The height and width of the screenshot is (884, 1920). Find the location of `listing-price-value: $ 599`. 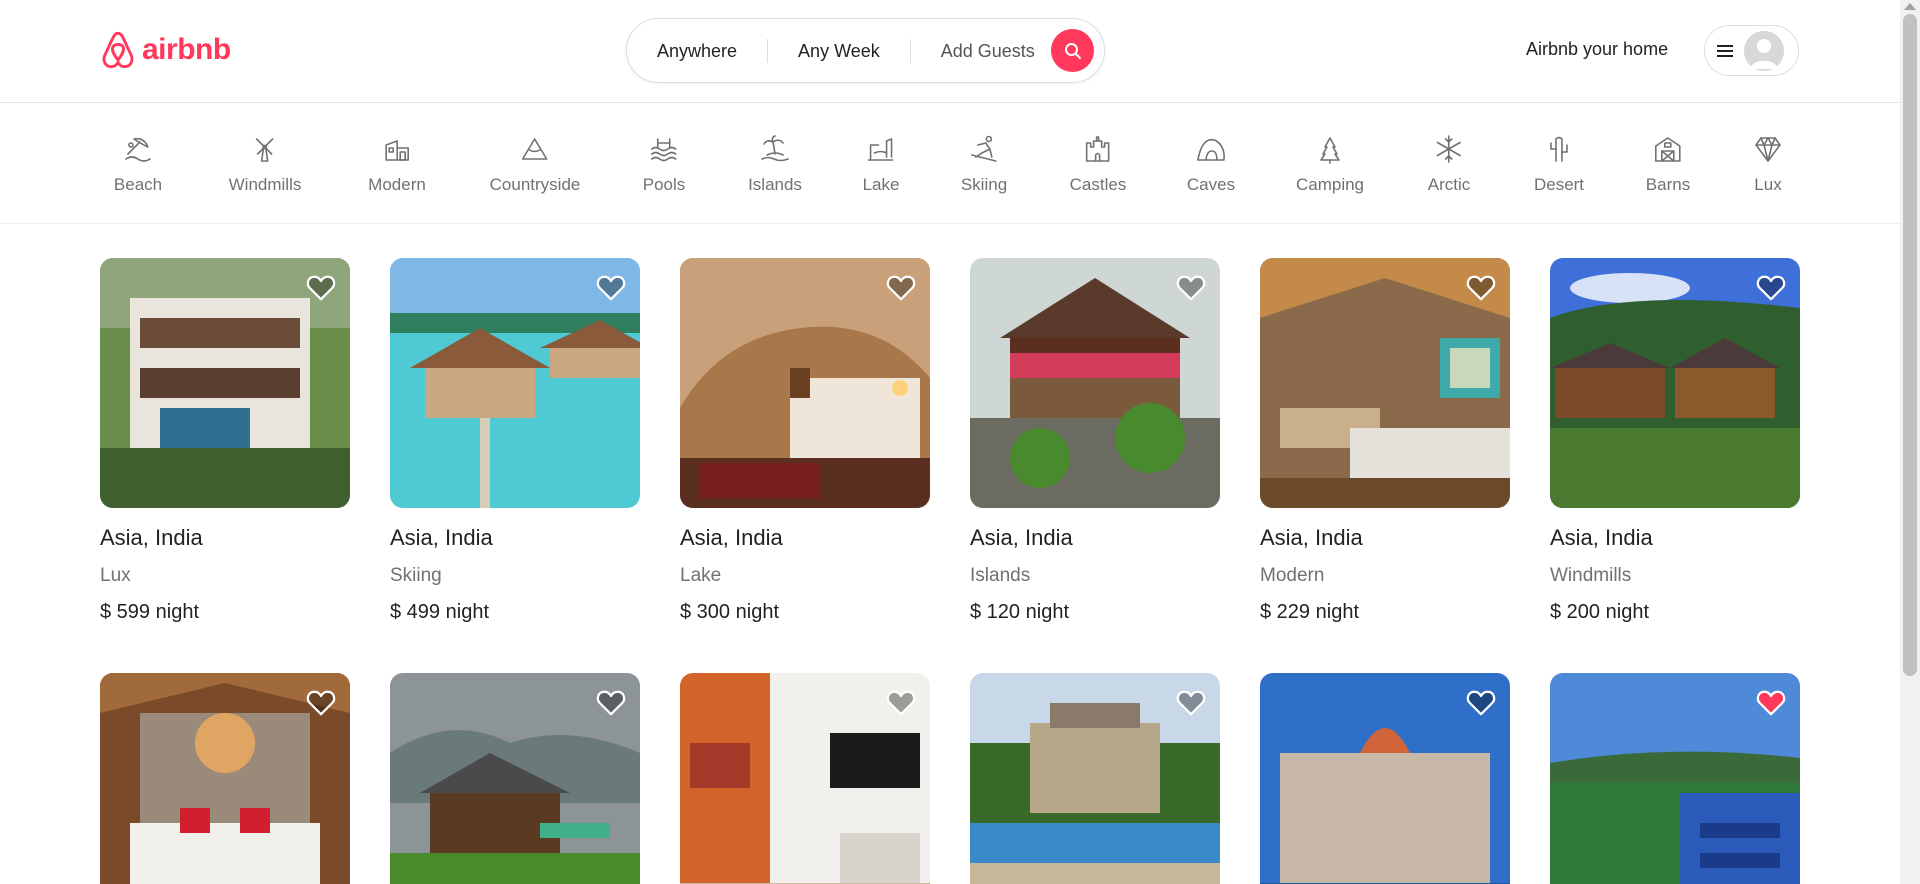

listing-price-value: $ 599 is located at coordinates (125, 612).